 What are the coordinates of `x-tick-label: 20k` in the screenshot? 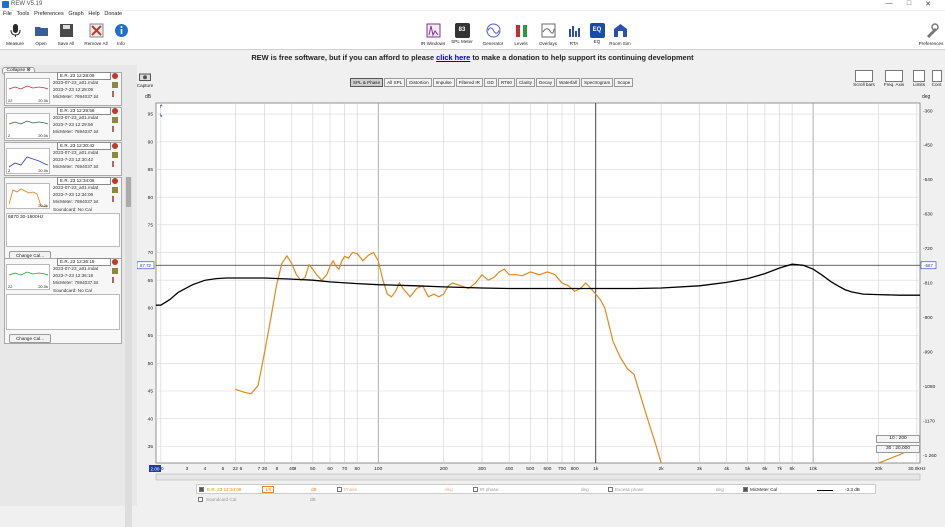 It's located at (879, 469).